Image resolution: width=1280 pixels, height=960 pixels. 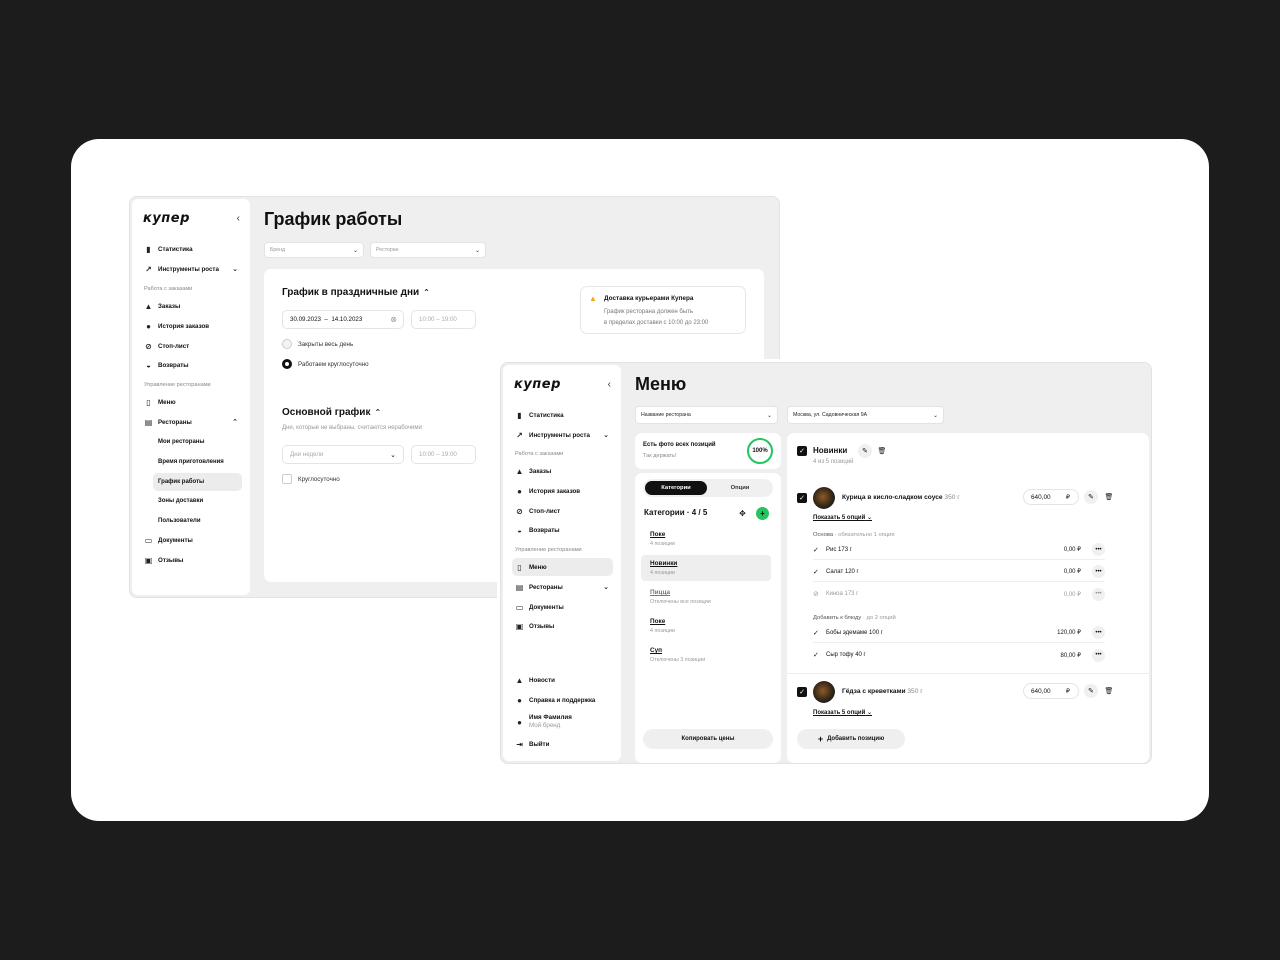 What do you see at coordinates (562, 722) in the screenshot?
I see `sidebar-item-profile: ● Имя Фамилия Мой бренд` at bounding box center [562, 722].